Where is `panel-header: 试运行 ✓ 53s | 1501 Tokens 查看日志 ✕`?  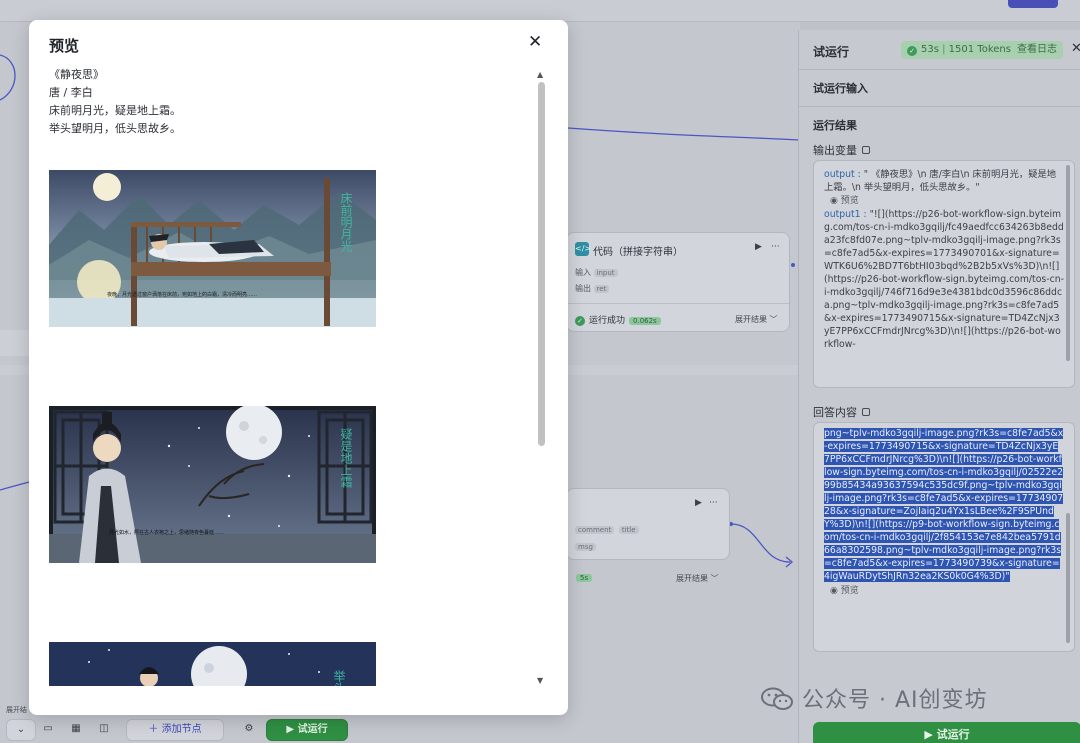 panel-header: 试运行 ✓ 53s | 1501 Tokens 查看日志 ✕ is located at coordinates (939, 50).